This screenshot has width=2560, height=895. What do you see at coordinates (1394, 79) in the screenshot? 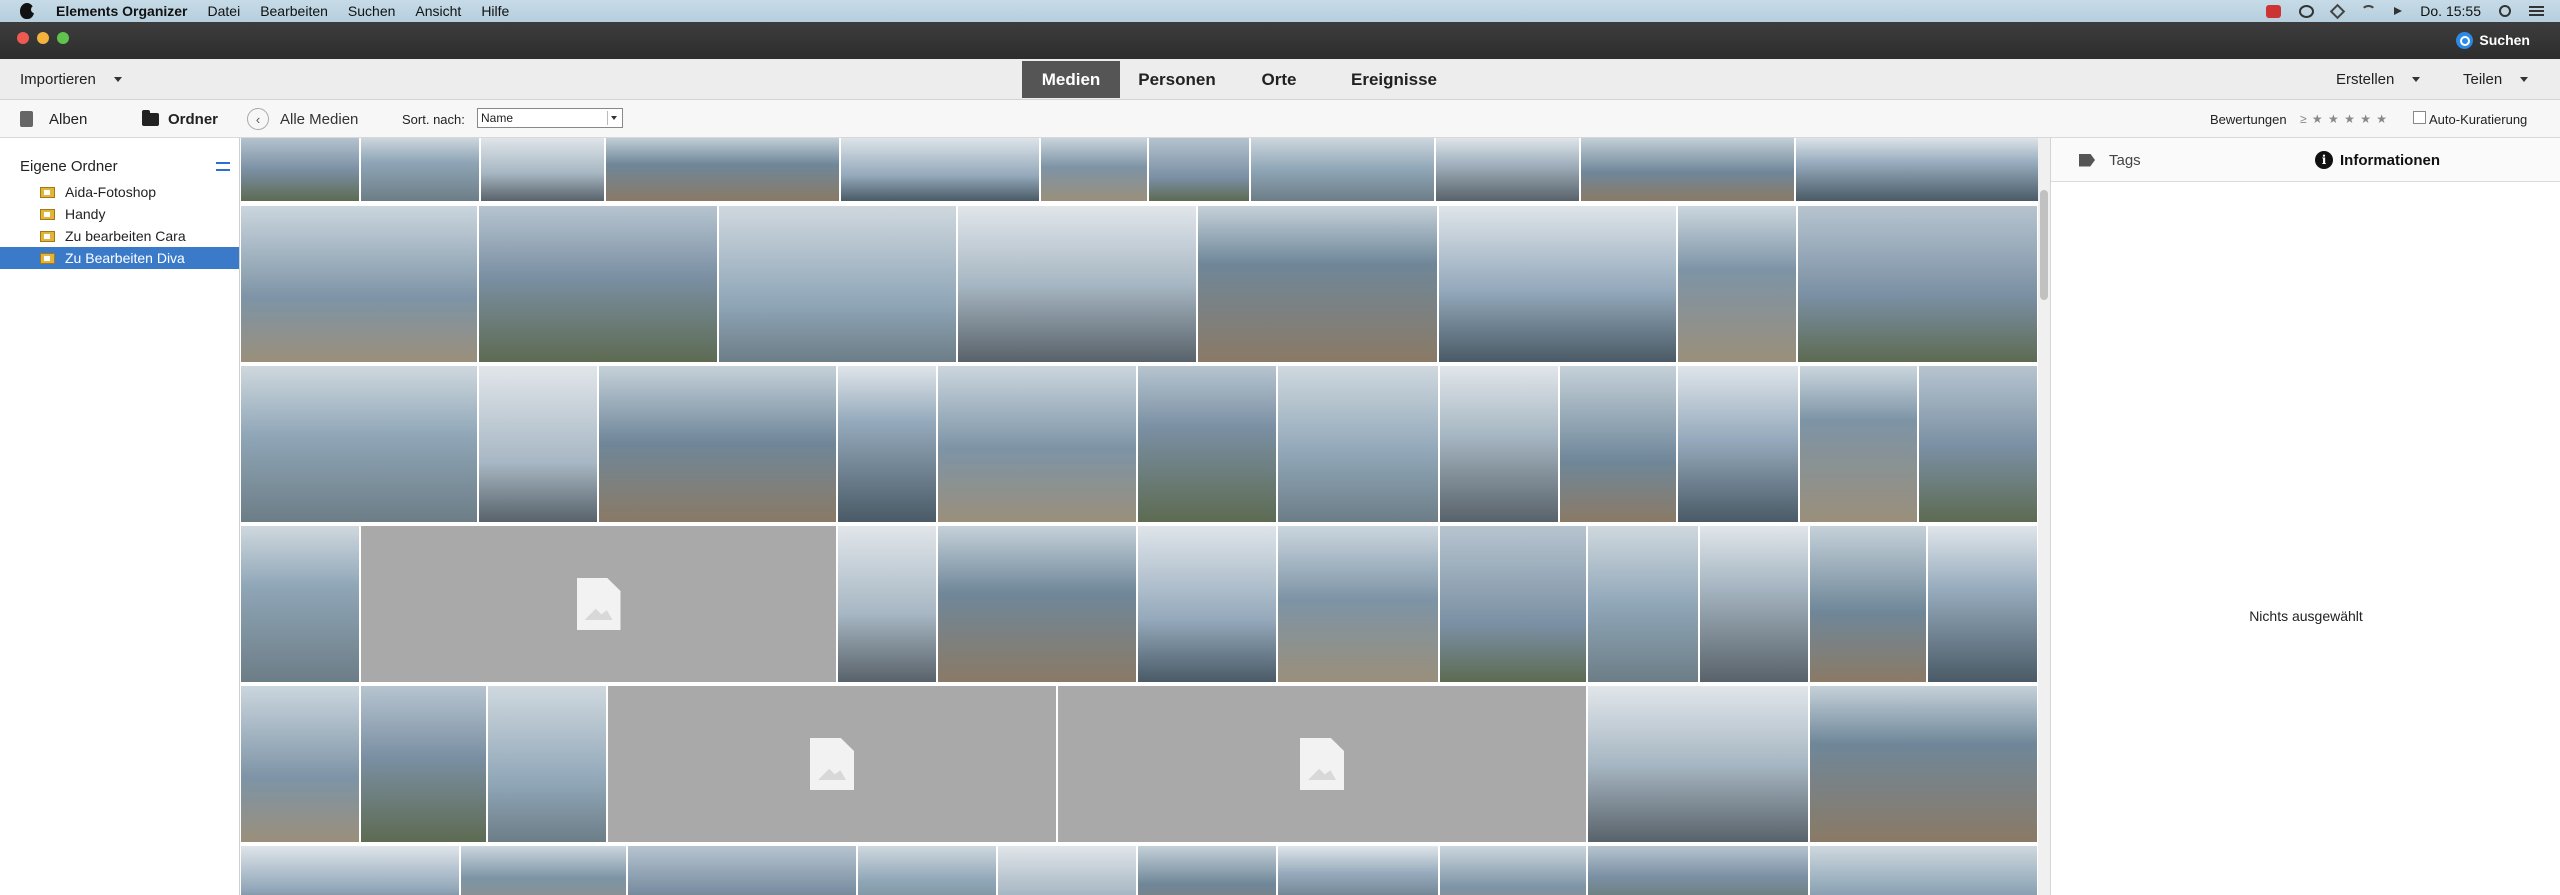
I see `tab-ereignisse: Ereignisse` at bounding box center [1394, 79].